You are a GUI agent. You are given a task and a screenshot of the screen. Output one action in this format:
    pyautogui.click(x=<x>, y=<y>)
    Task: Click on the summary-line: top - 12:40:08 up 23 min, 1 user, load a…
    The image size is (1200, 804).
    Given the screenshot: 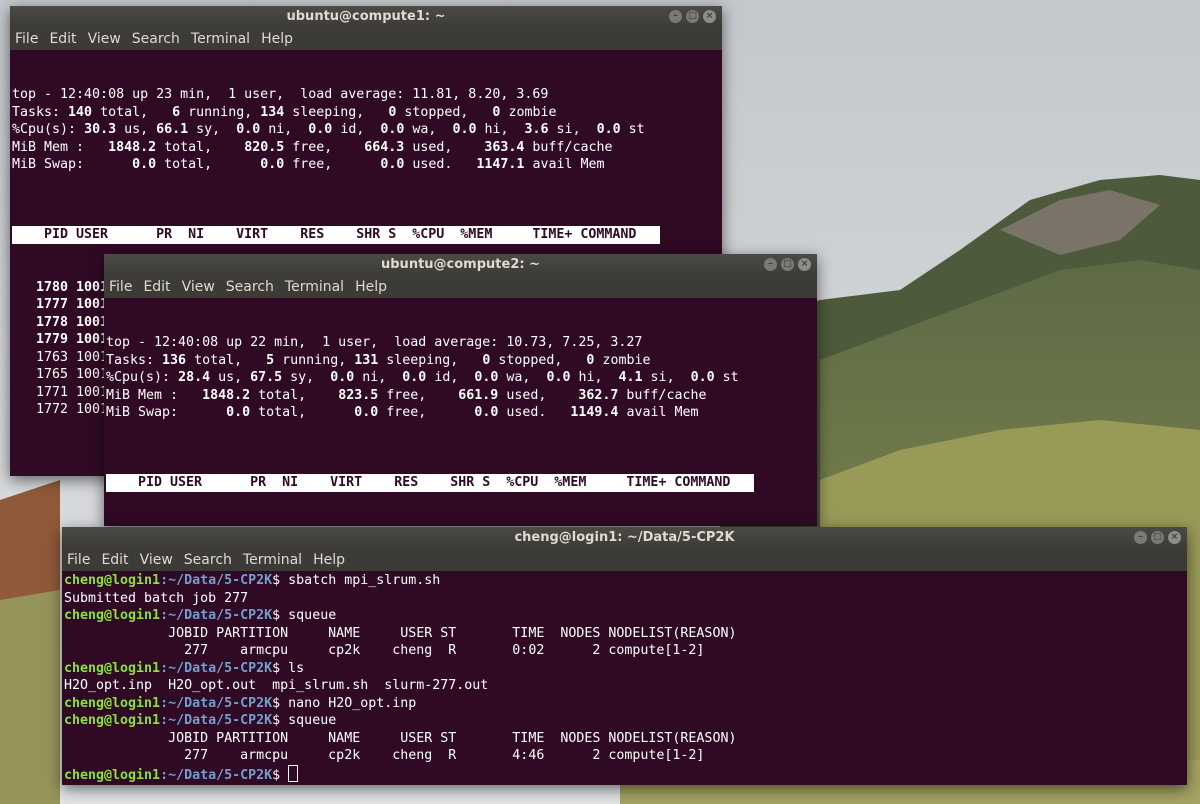 What is the action you would take?
    pyautogui.click(x=280, y=94)
    